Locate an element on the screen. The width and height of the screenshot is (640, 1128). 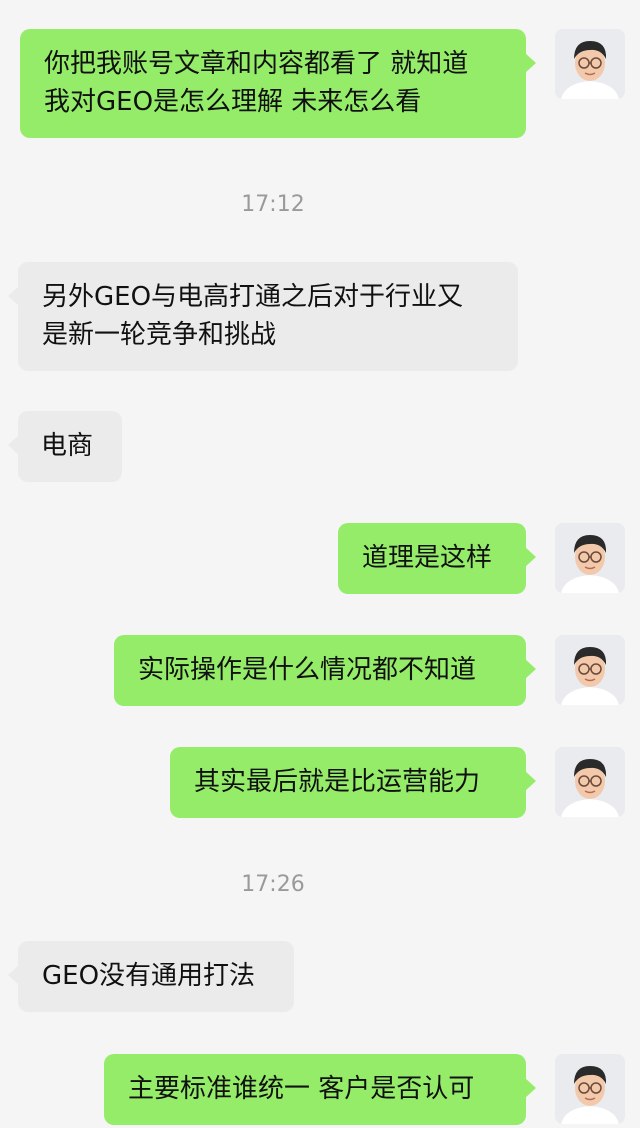
message-text: 实际操作是什么情况都不知道 is located at coordinates (307, 670).